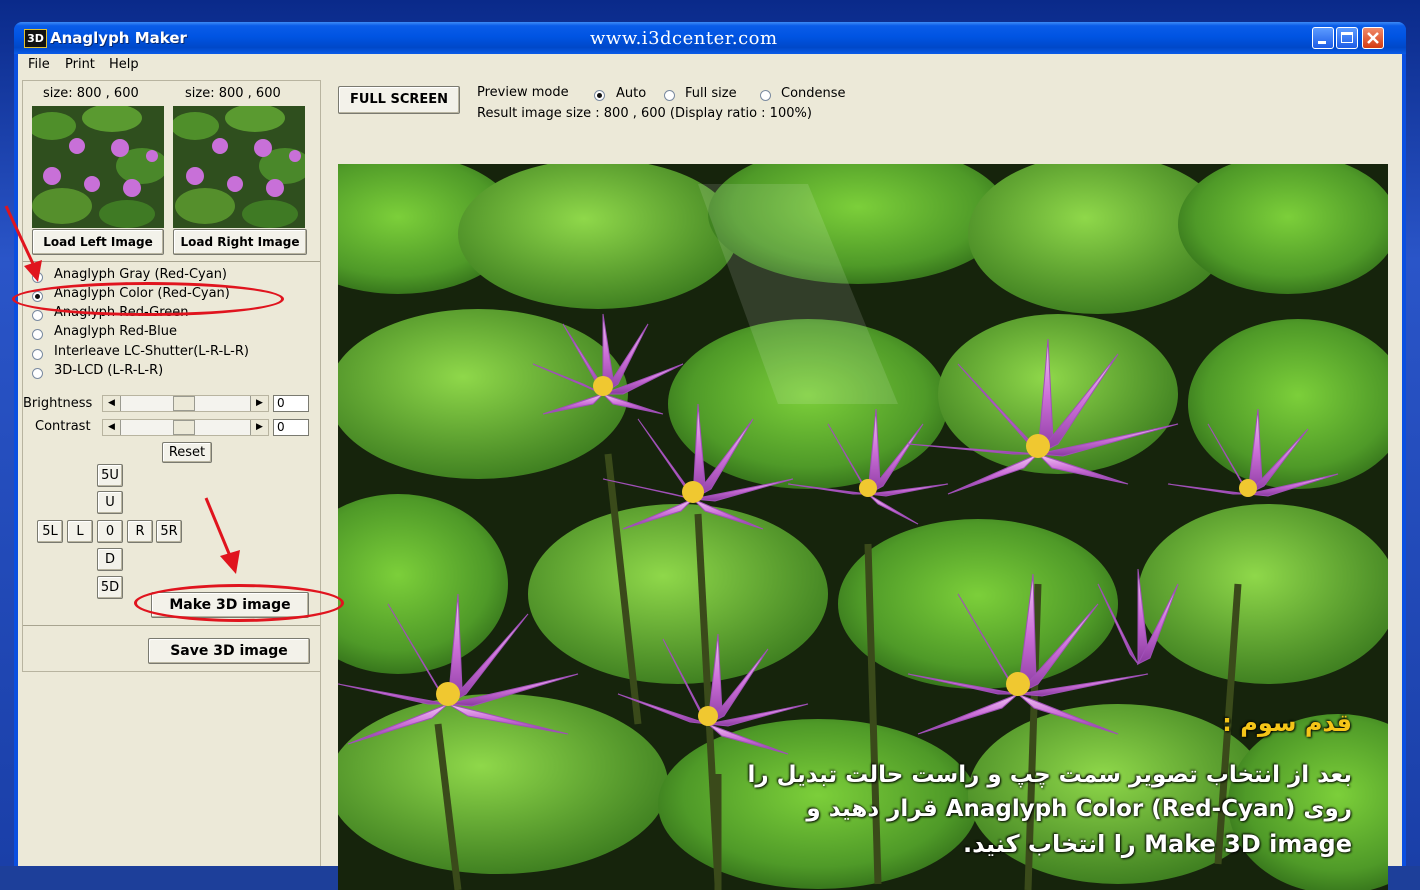  I want to click on full-screen-button: FULL SCREEN, so click(399, 100).